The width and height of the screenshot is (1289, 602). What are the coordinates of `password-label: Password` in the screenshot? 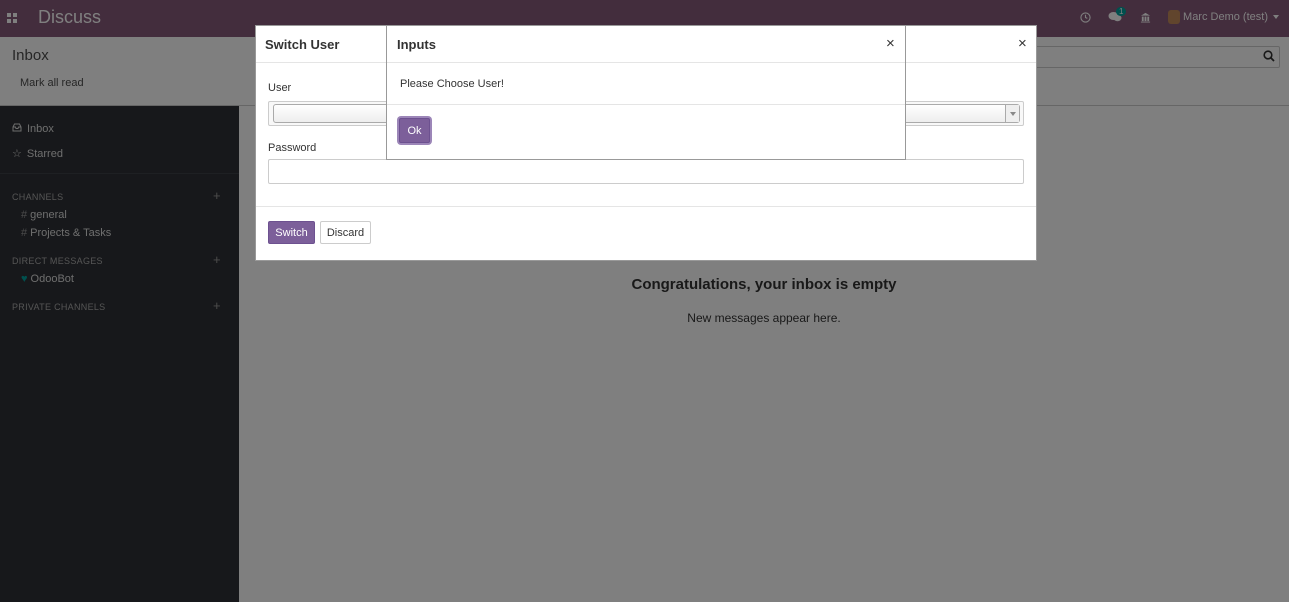 It's located at (292, 148).